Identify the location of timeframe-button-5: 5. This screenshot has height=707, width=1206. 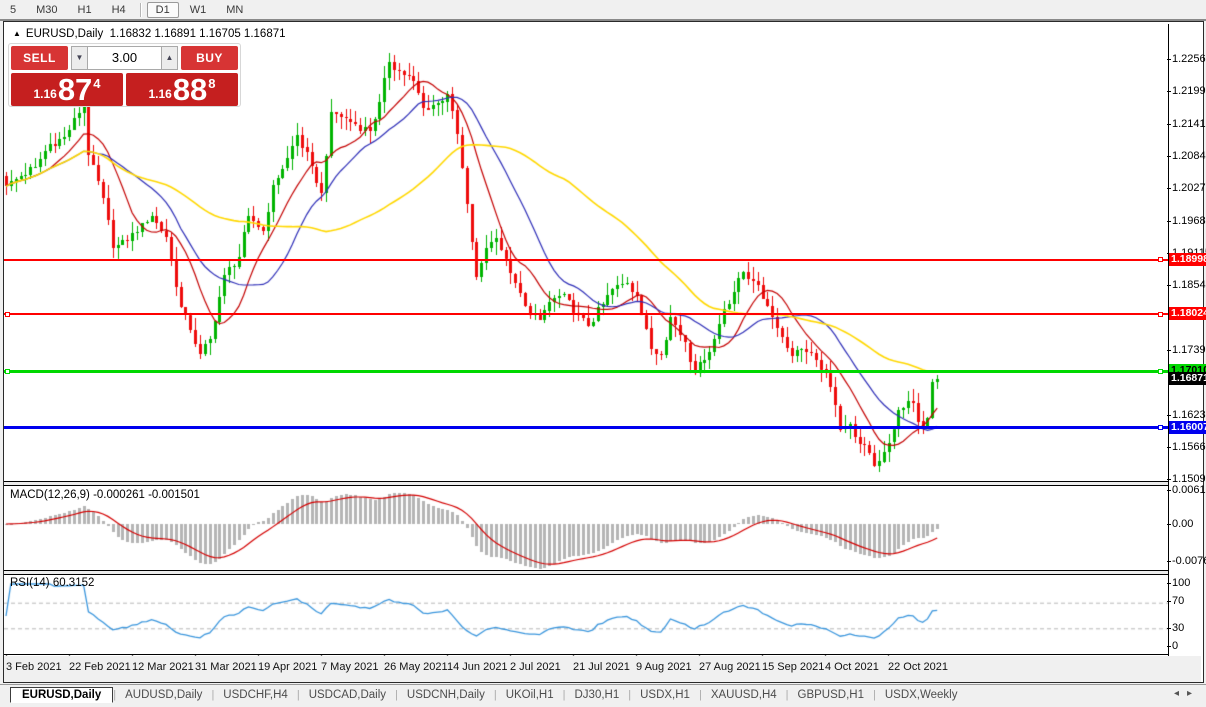
(13, 10).